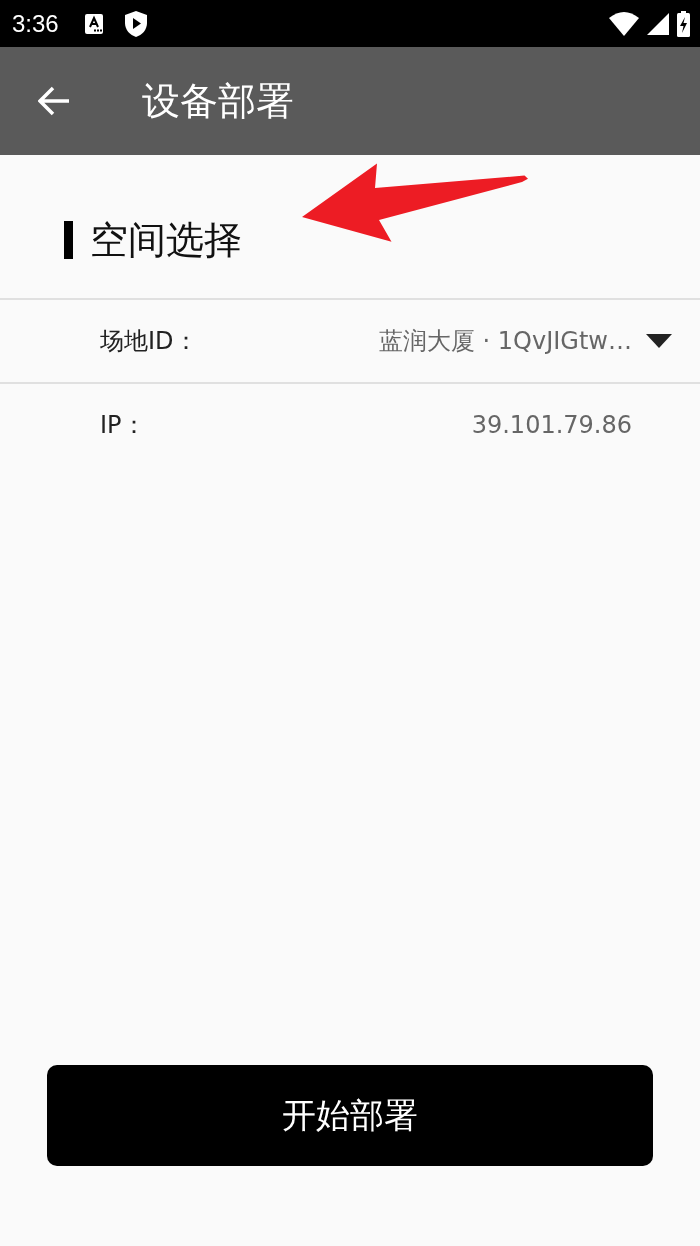  What do you see at coordinates (350, 1115) in the screenshot?
I see `start-deploy-button: 开始部署` at bounding box center [350, 1115].